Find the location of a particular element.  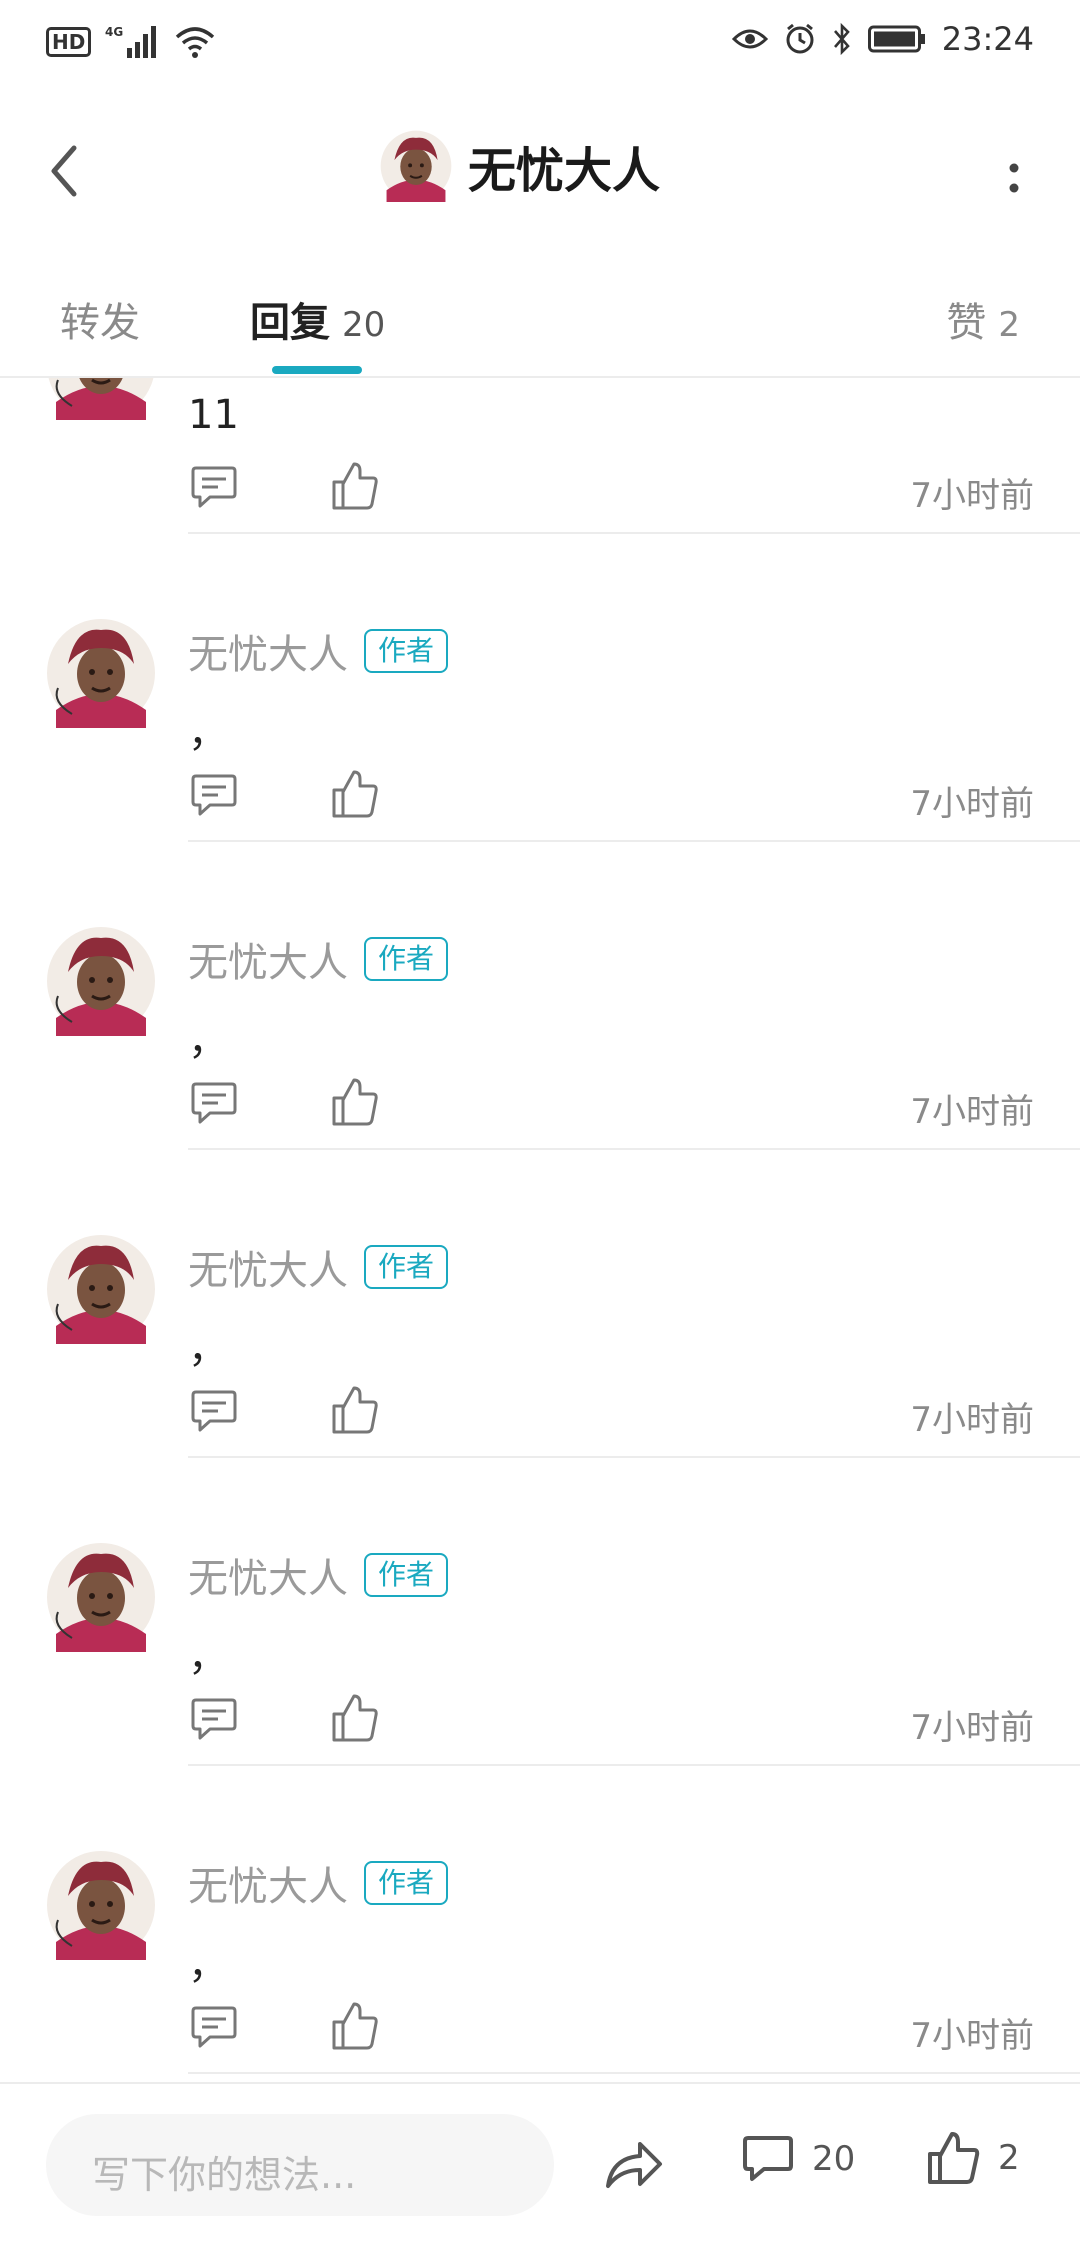

tab-bar: 转发 回复 20 赞2 is located at coordinates (540, 316).